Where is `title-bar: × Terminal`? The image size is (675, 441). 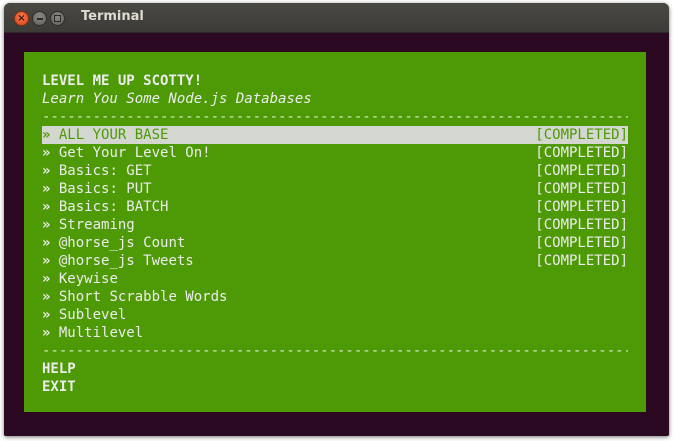 title-bar: × Terminal is located at coordinates (336, 18).